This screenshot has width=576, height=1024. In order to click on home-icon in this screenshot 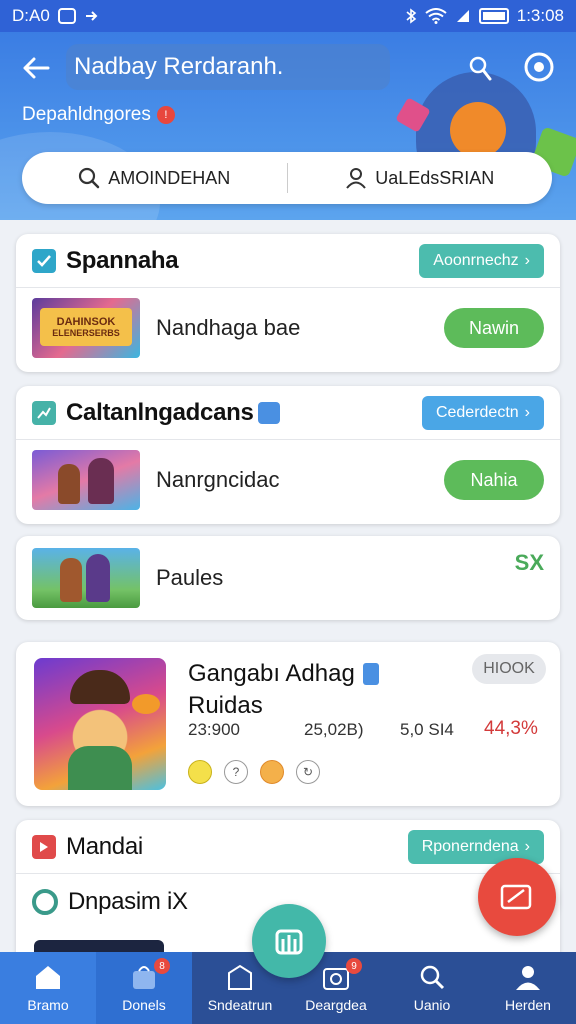, I will do `click(48, 977)`.